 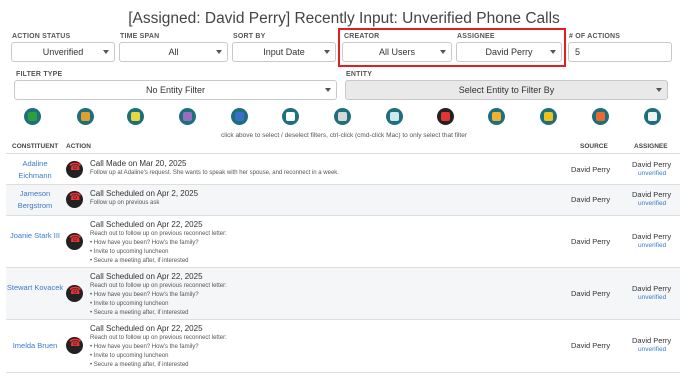 I want to click on green-square-filter-toggle, so click(x=32, y=116).